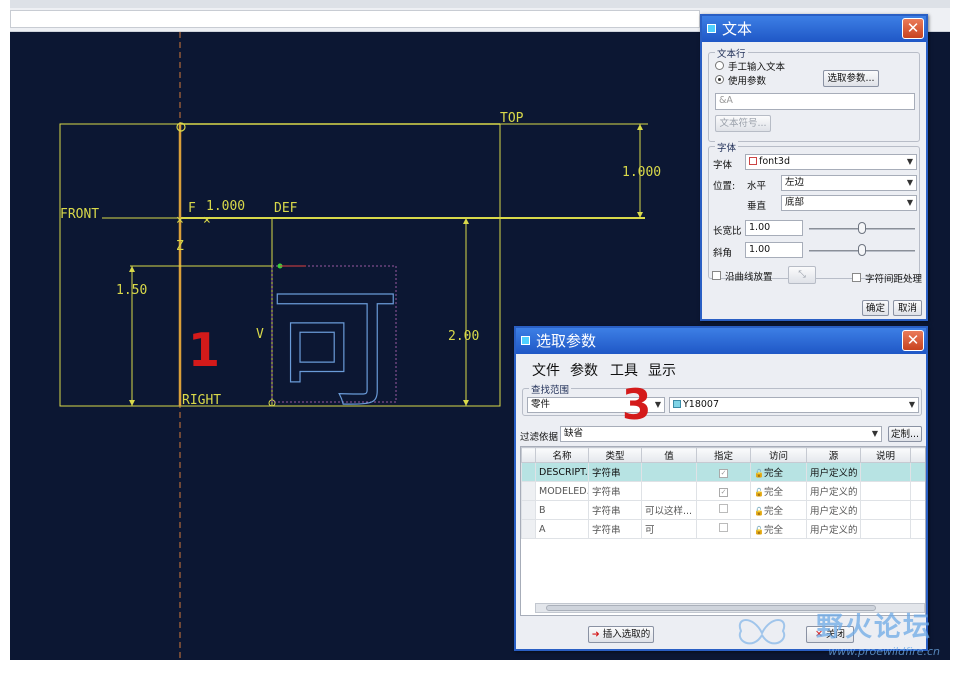 This screenshot has height=673, width=958. Describe the element at coordinates (716, 275) in the screenshot. I see `along-curve-checkbox` at that location.